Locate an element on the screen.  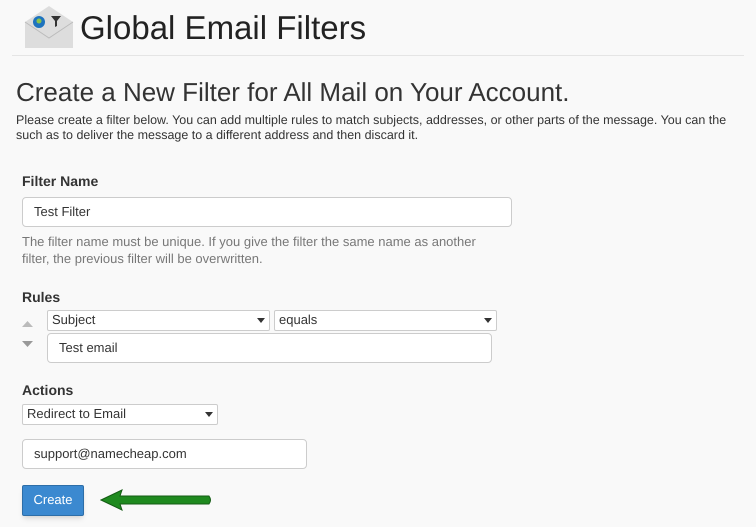
field-label: Rules is located at coordinates (42, 297).